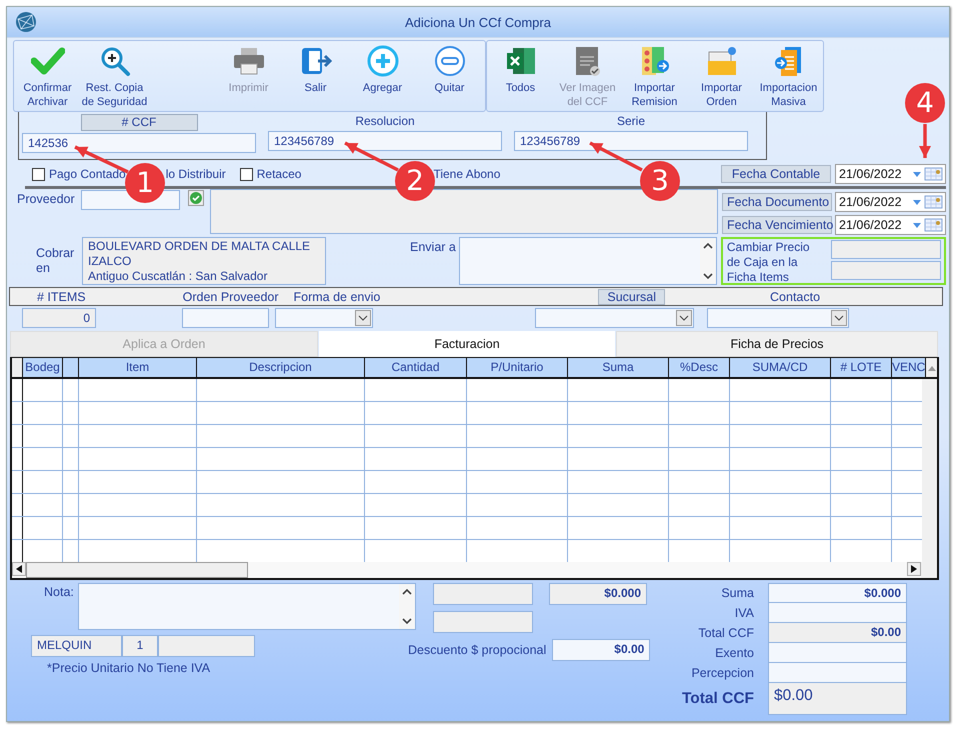 The height and width of the screenshot is (730, 959). Describe the element at coordinates (385, 121) in the screenshot. I see `field-label: Resolucion` at that location.